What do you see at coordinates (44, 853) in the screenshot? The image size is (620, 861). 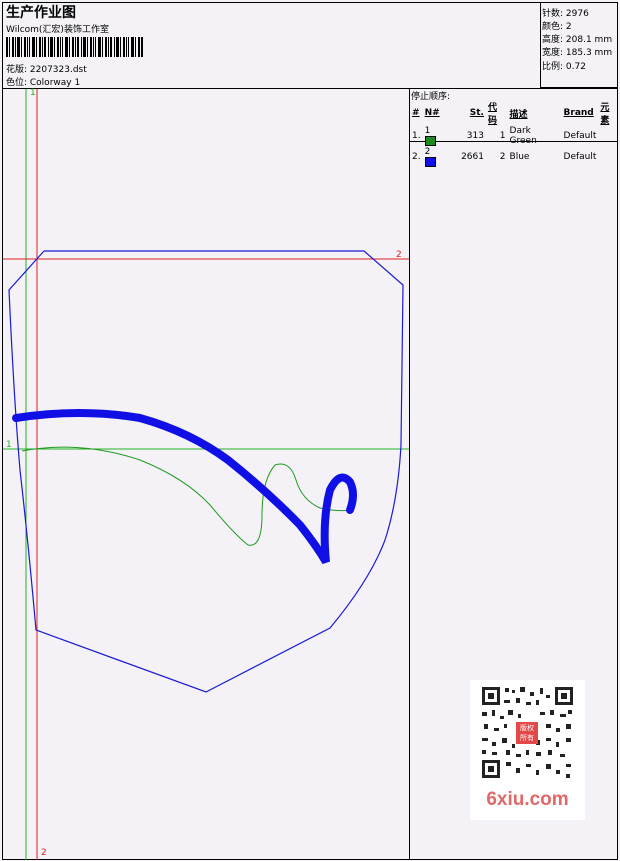 I see `marker-v2: 2` at bounding box center [44, 853].